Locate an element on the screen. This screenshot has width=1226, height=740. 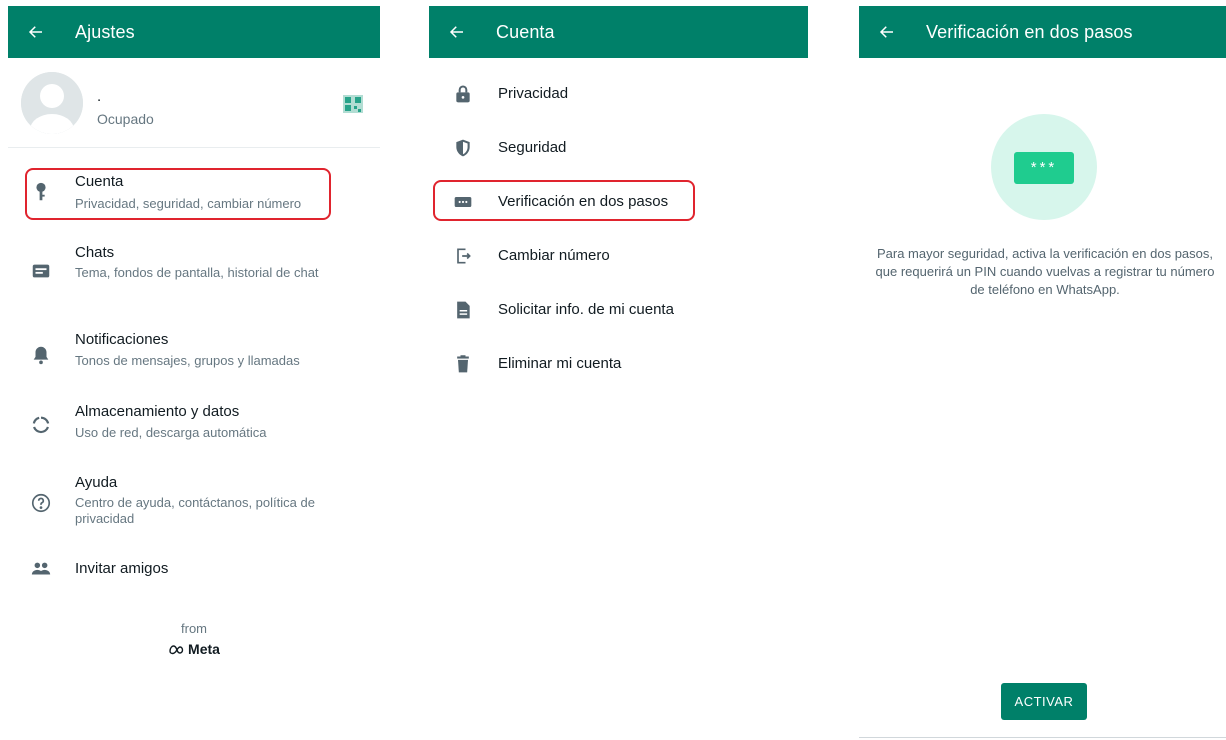
page-title: Ajustes is located at coordinates (105, 31).